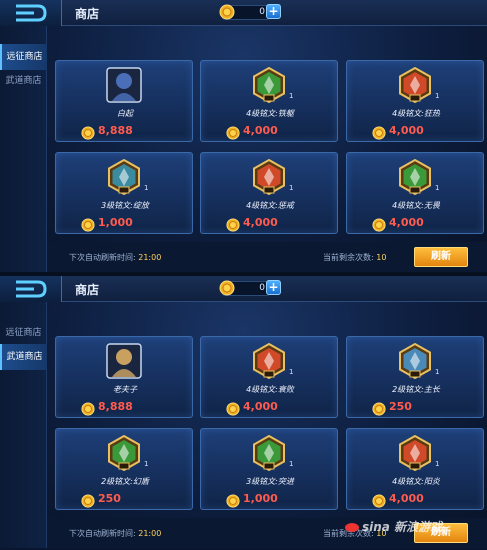 Image resolution: width=487 pixels, height=550 pixels. Describe the element at coordinates (270, 389) in the screenshot. I see `item-name: 4级铭文:衰败` at that location.